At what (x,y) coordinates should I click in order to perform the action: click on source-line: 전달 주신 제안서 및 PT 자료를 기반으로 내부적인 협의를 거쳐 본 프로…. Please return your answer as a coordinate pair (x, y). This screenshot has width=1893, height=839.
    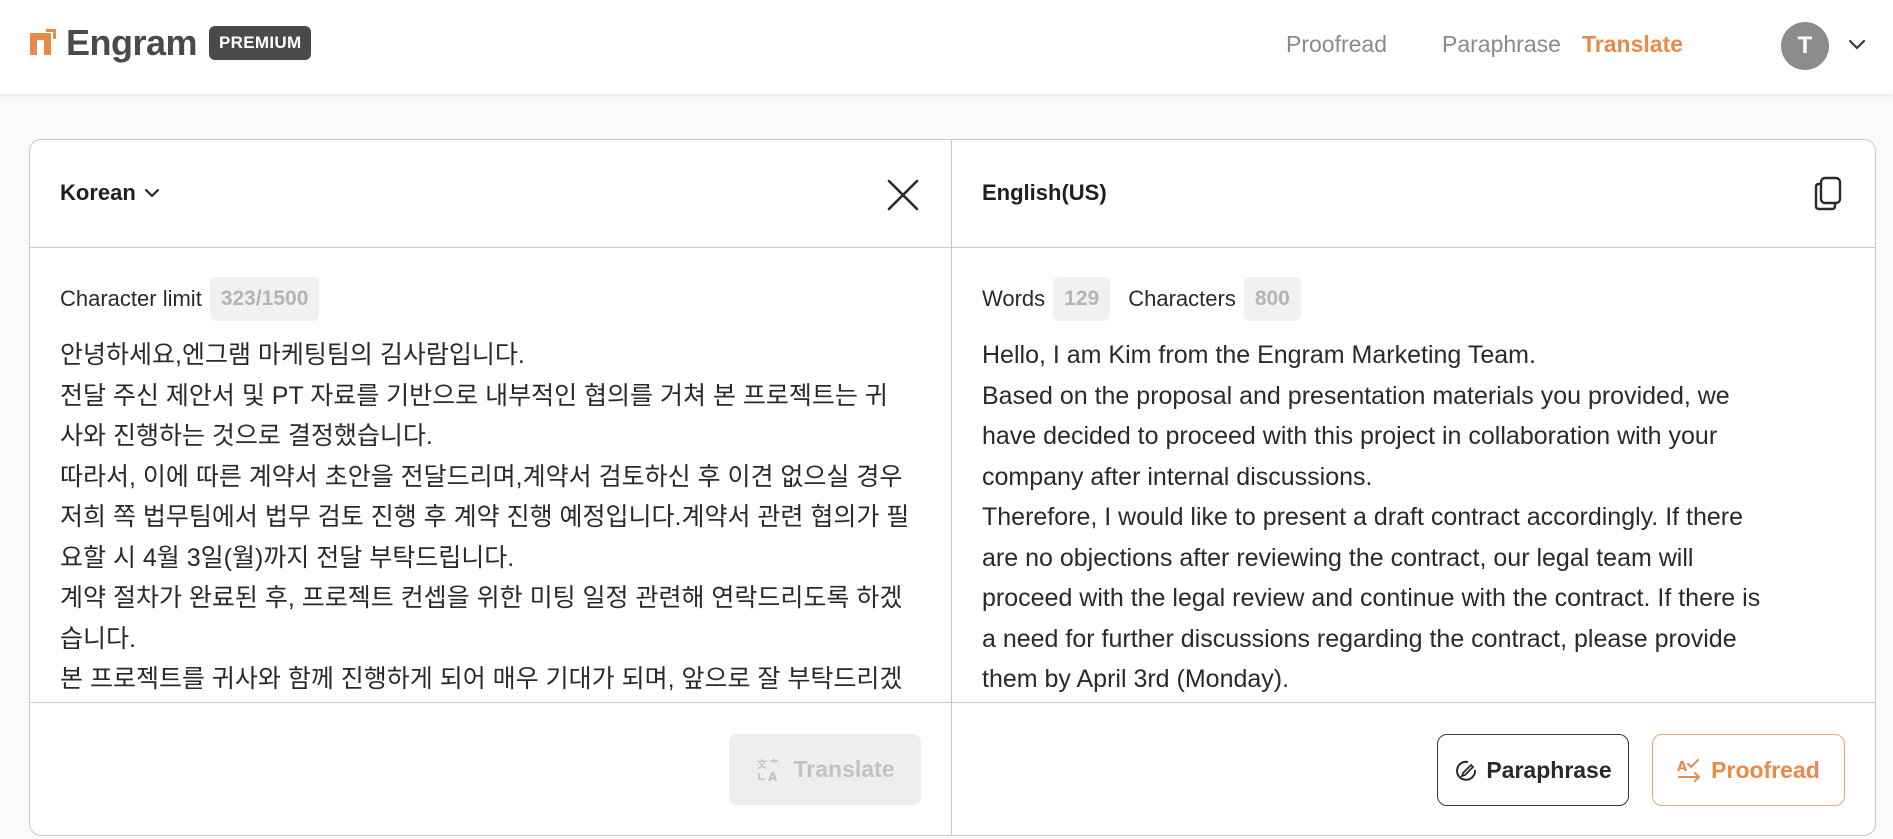
    Looking at the image, I should click on (474, 395).